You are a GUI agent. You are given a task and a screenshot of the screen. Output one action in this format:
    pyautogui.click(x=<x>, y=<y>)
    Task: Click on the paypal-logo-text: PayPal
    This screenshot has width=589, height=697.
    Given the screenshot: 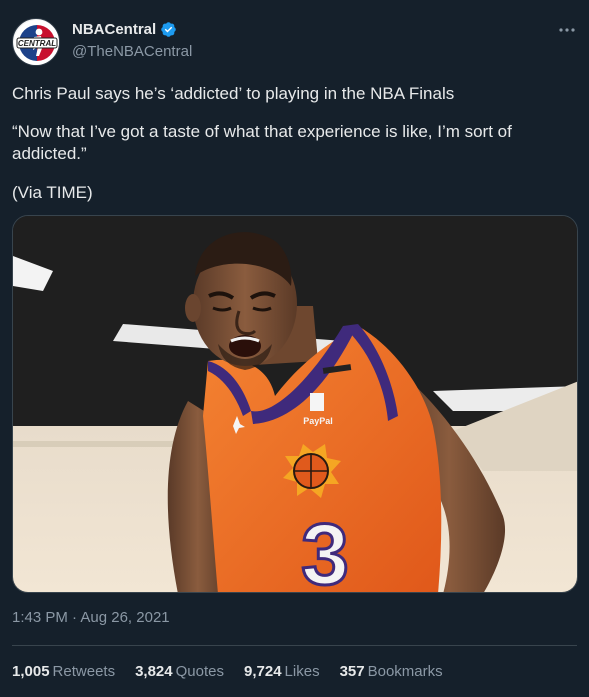 What is the action you would take?
    pyautogui.click(x=318, y=421)
    